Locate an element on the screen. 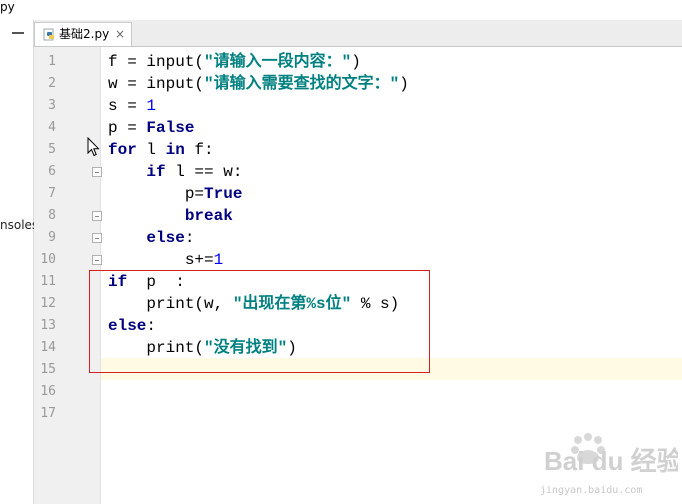 The image size is (682, 504). keyword: True is located at coordinates (223, 194).